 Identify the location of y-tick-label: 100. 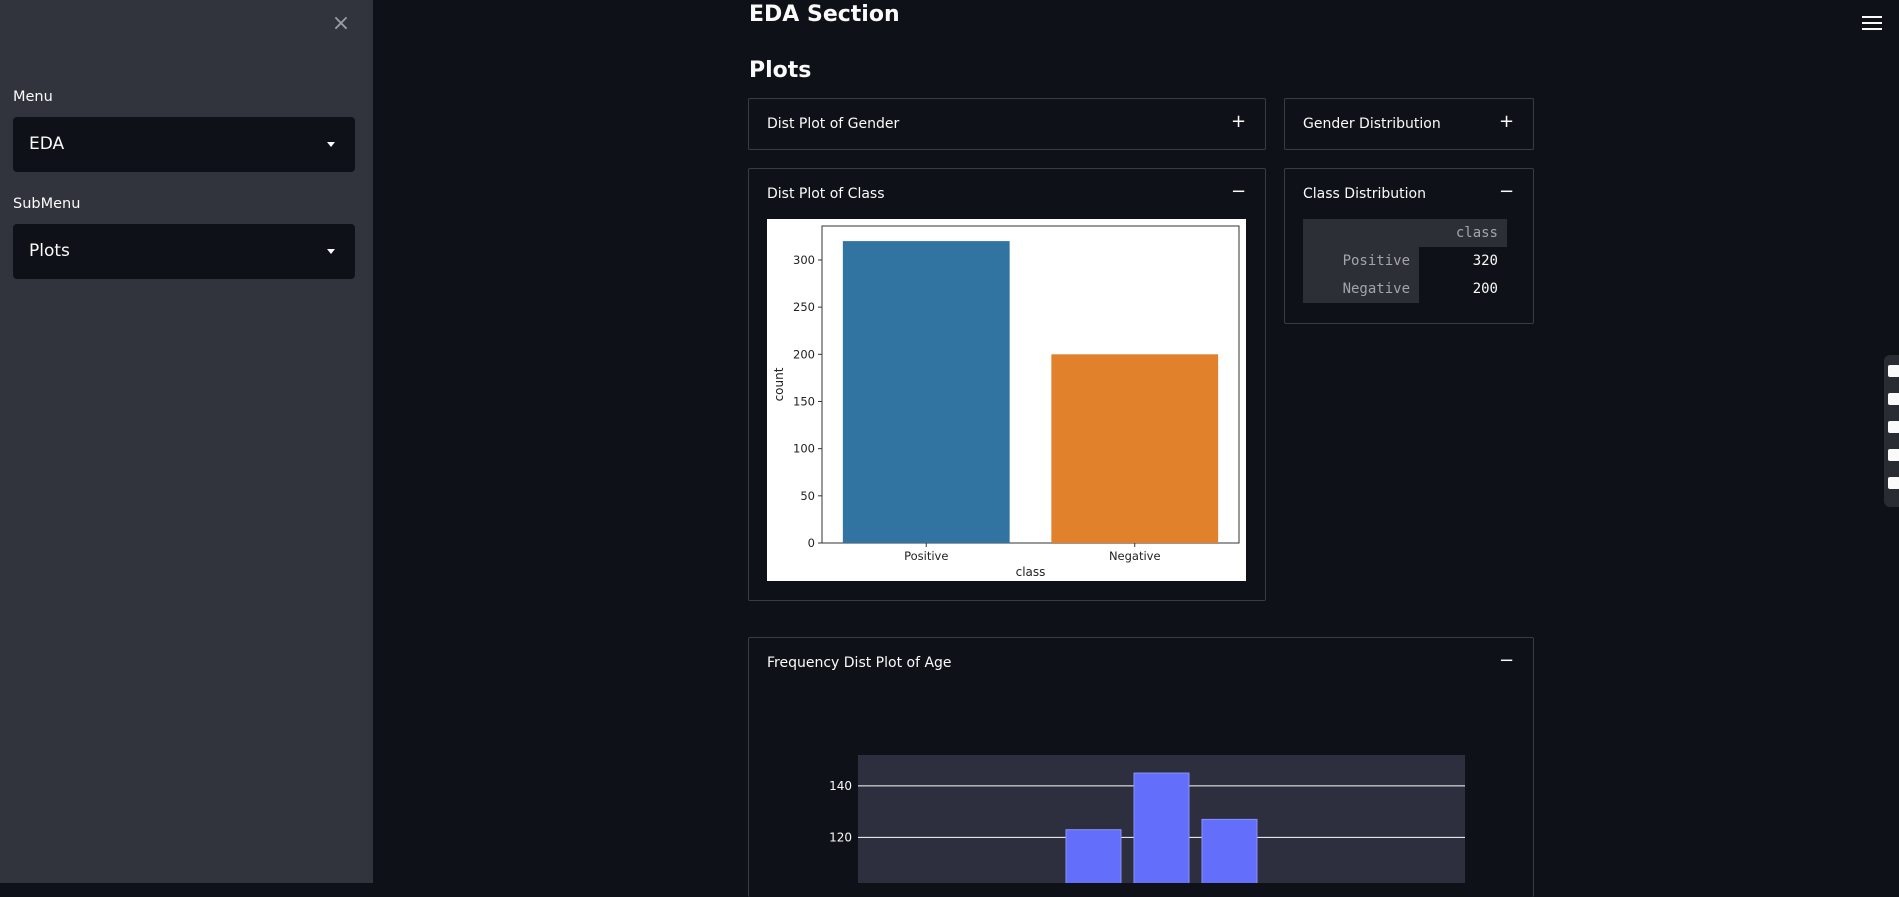
(804, 449).